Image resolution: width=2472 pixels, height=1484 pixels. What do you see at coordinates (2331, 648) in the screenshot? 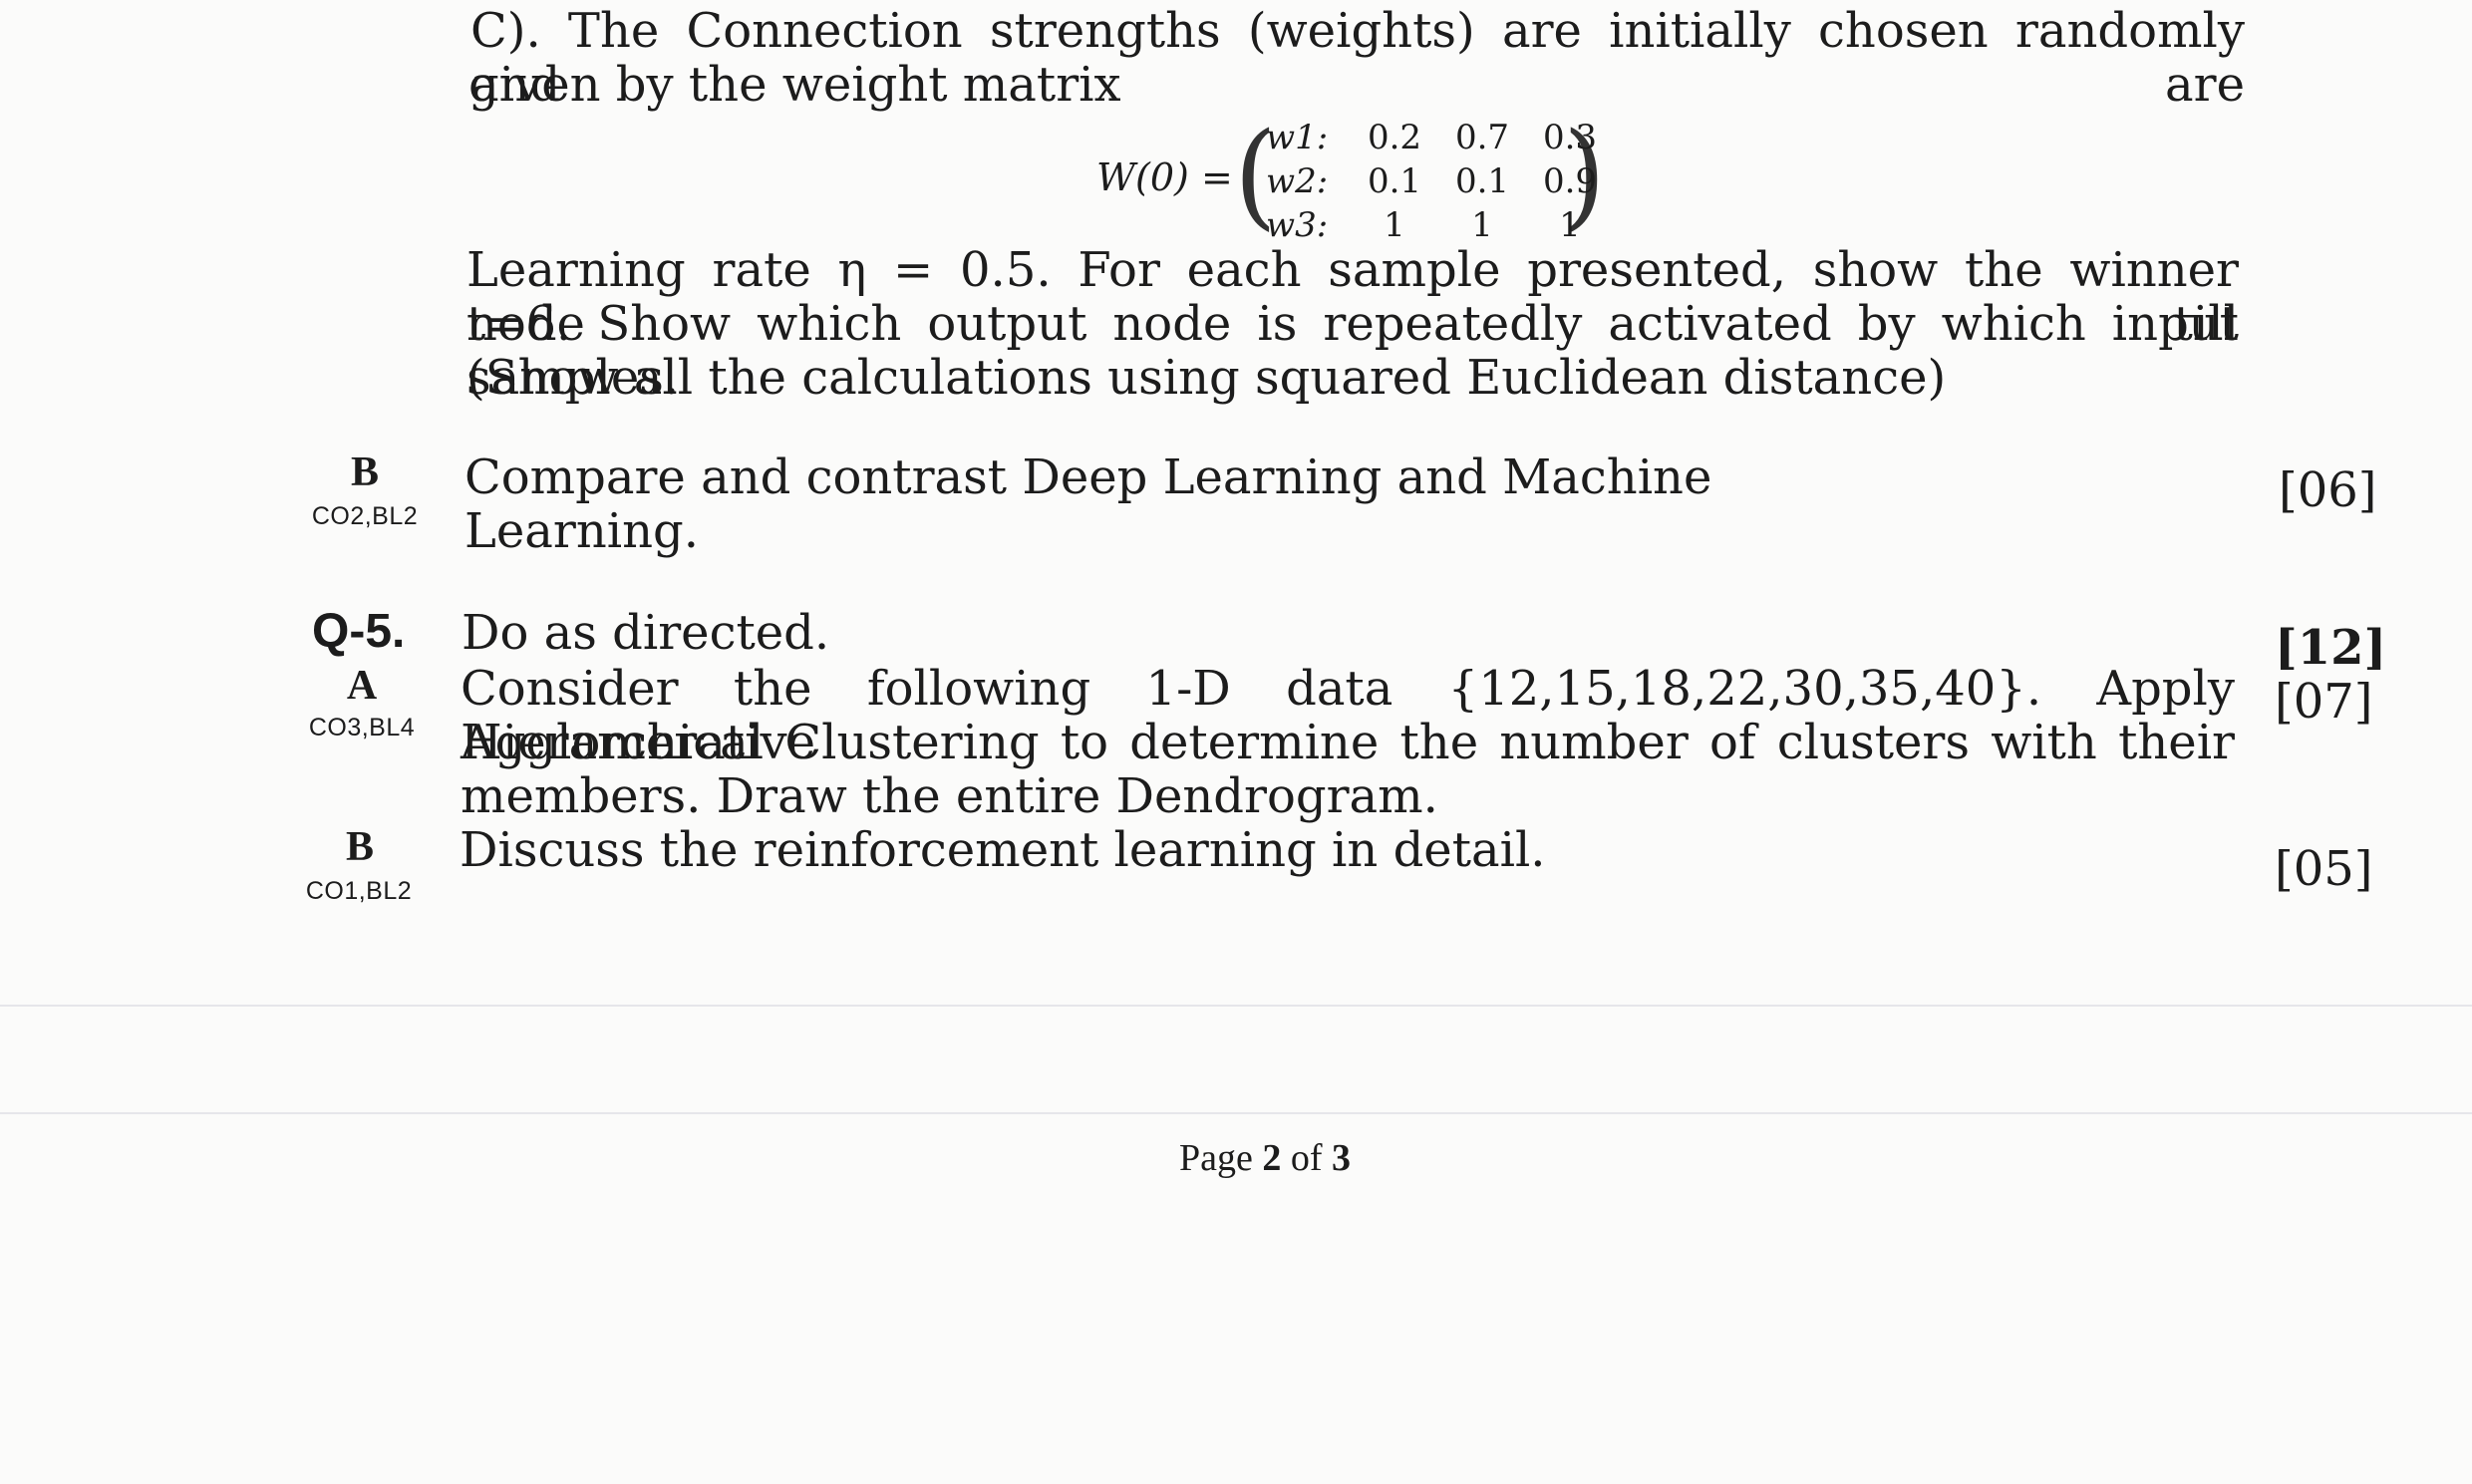
I see `q5-marks: [12]` at bounding box center [2331, 648].